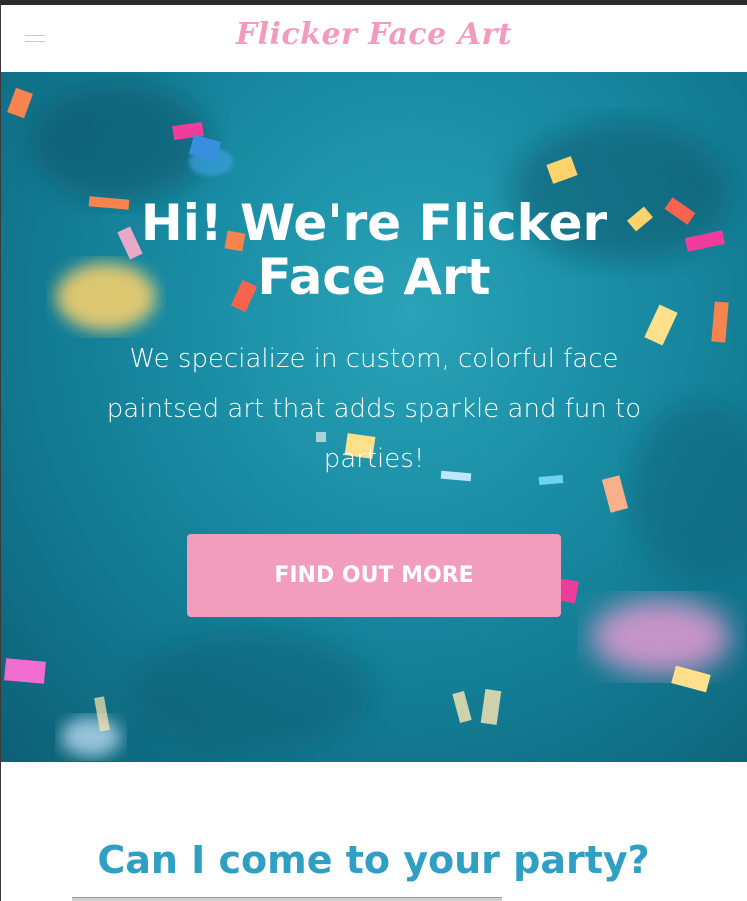 This screenshot has width=747, height=901. Describe the element at coordinates (374, 223) in the screenshot. I see `hero-title-line-1: Hi! We're Flicker` at that location.